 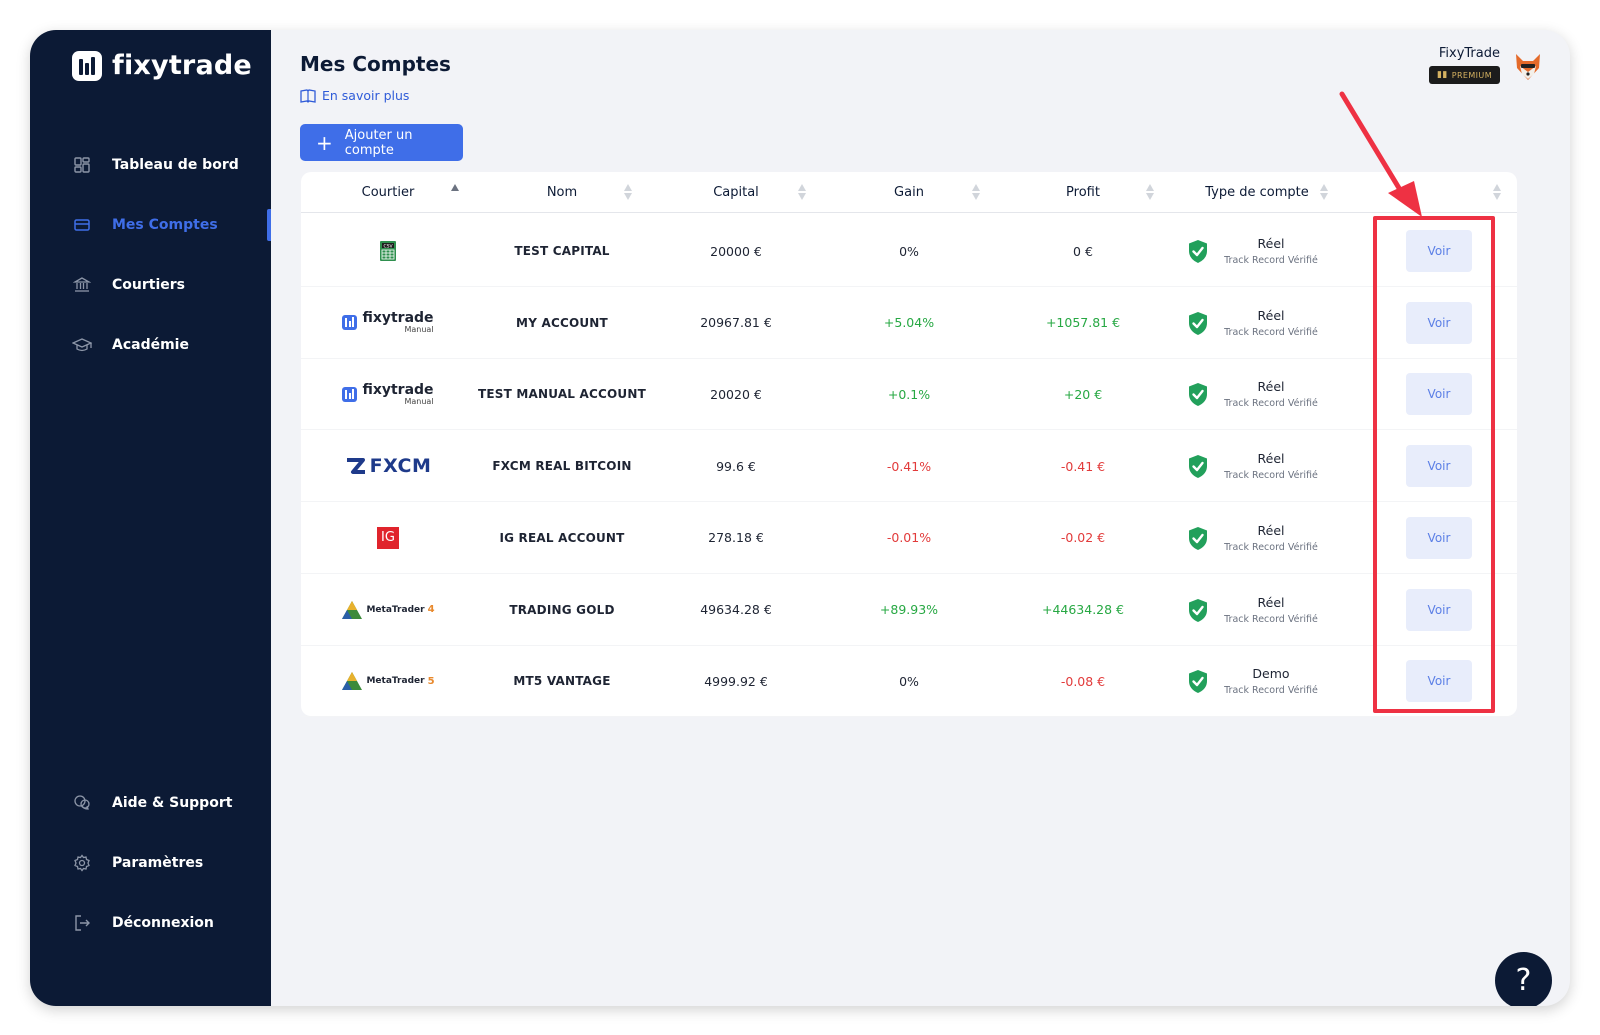 What do you see at coordinates (1464, 65) in the screenshot?
I see `user-menu: FixyTrade ▮▮ PREMIUM` at bounding box center [1464, 65].